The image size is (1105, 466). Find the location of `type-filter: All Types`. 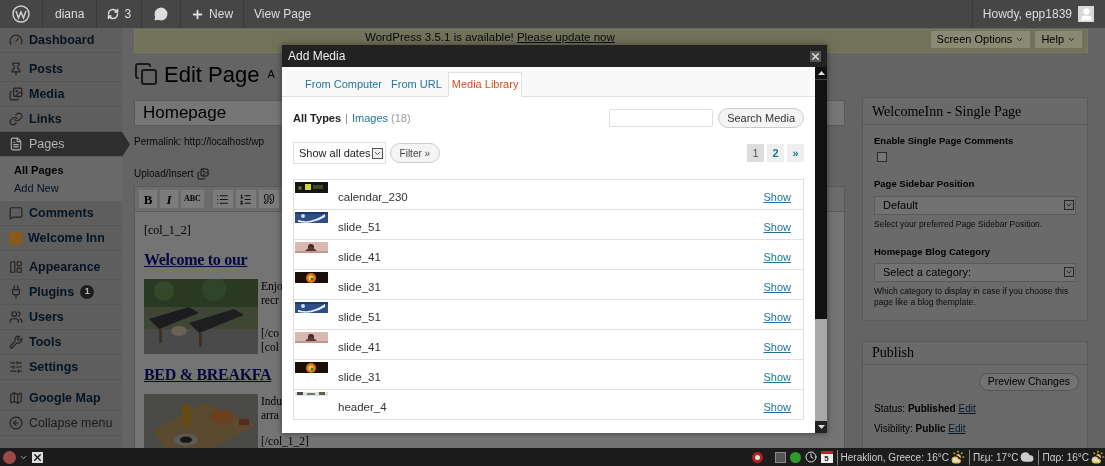

type-filter: All Types is located at coordinates (317, 118).